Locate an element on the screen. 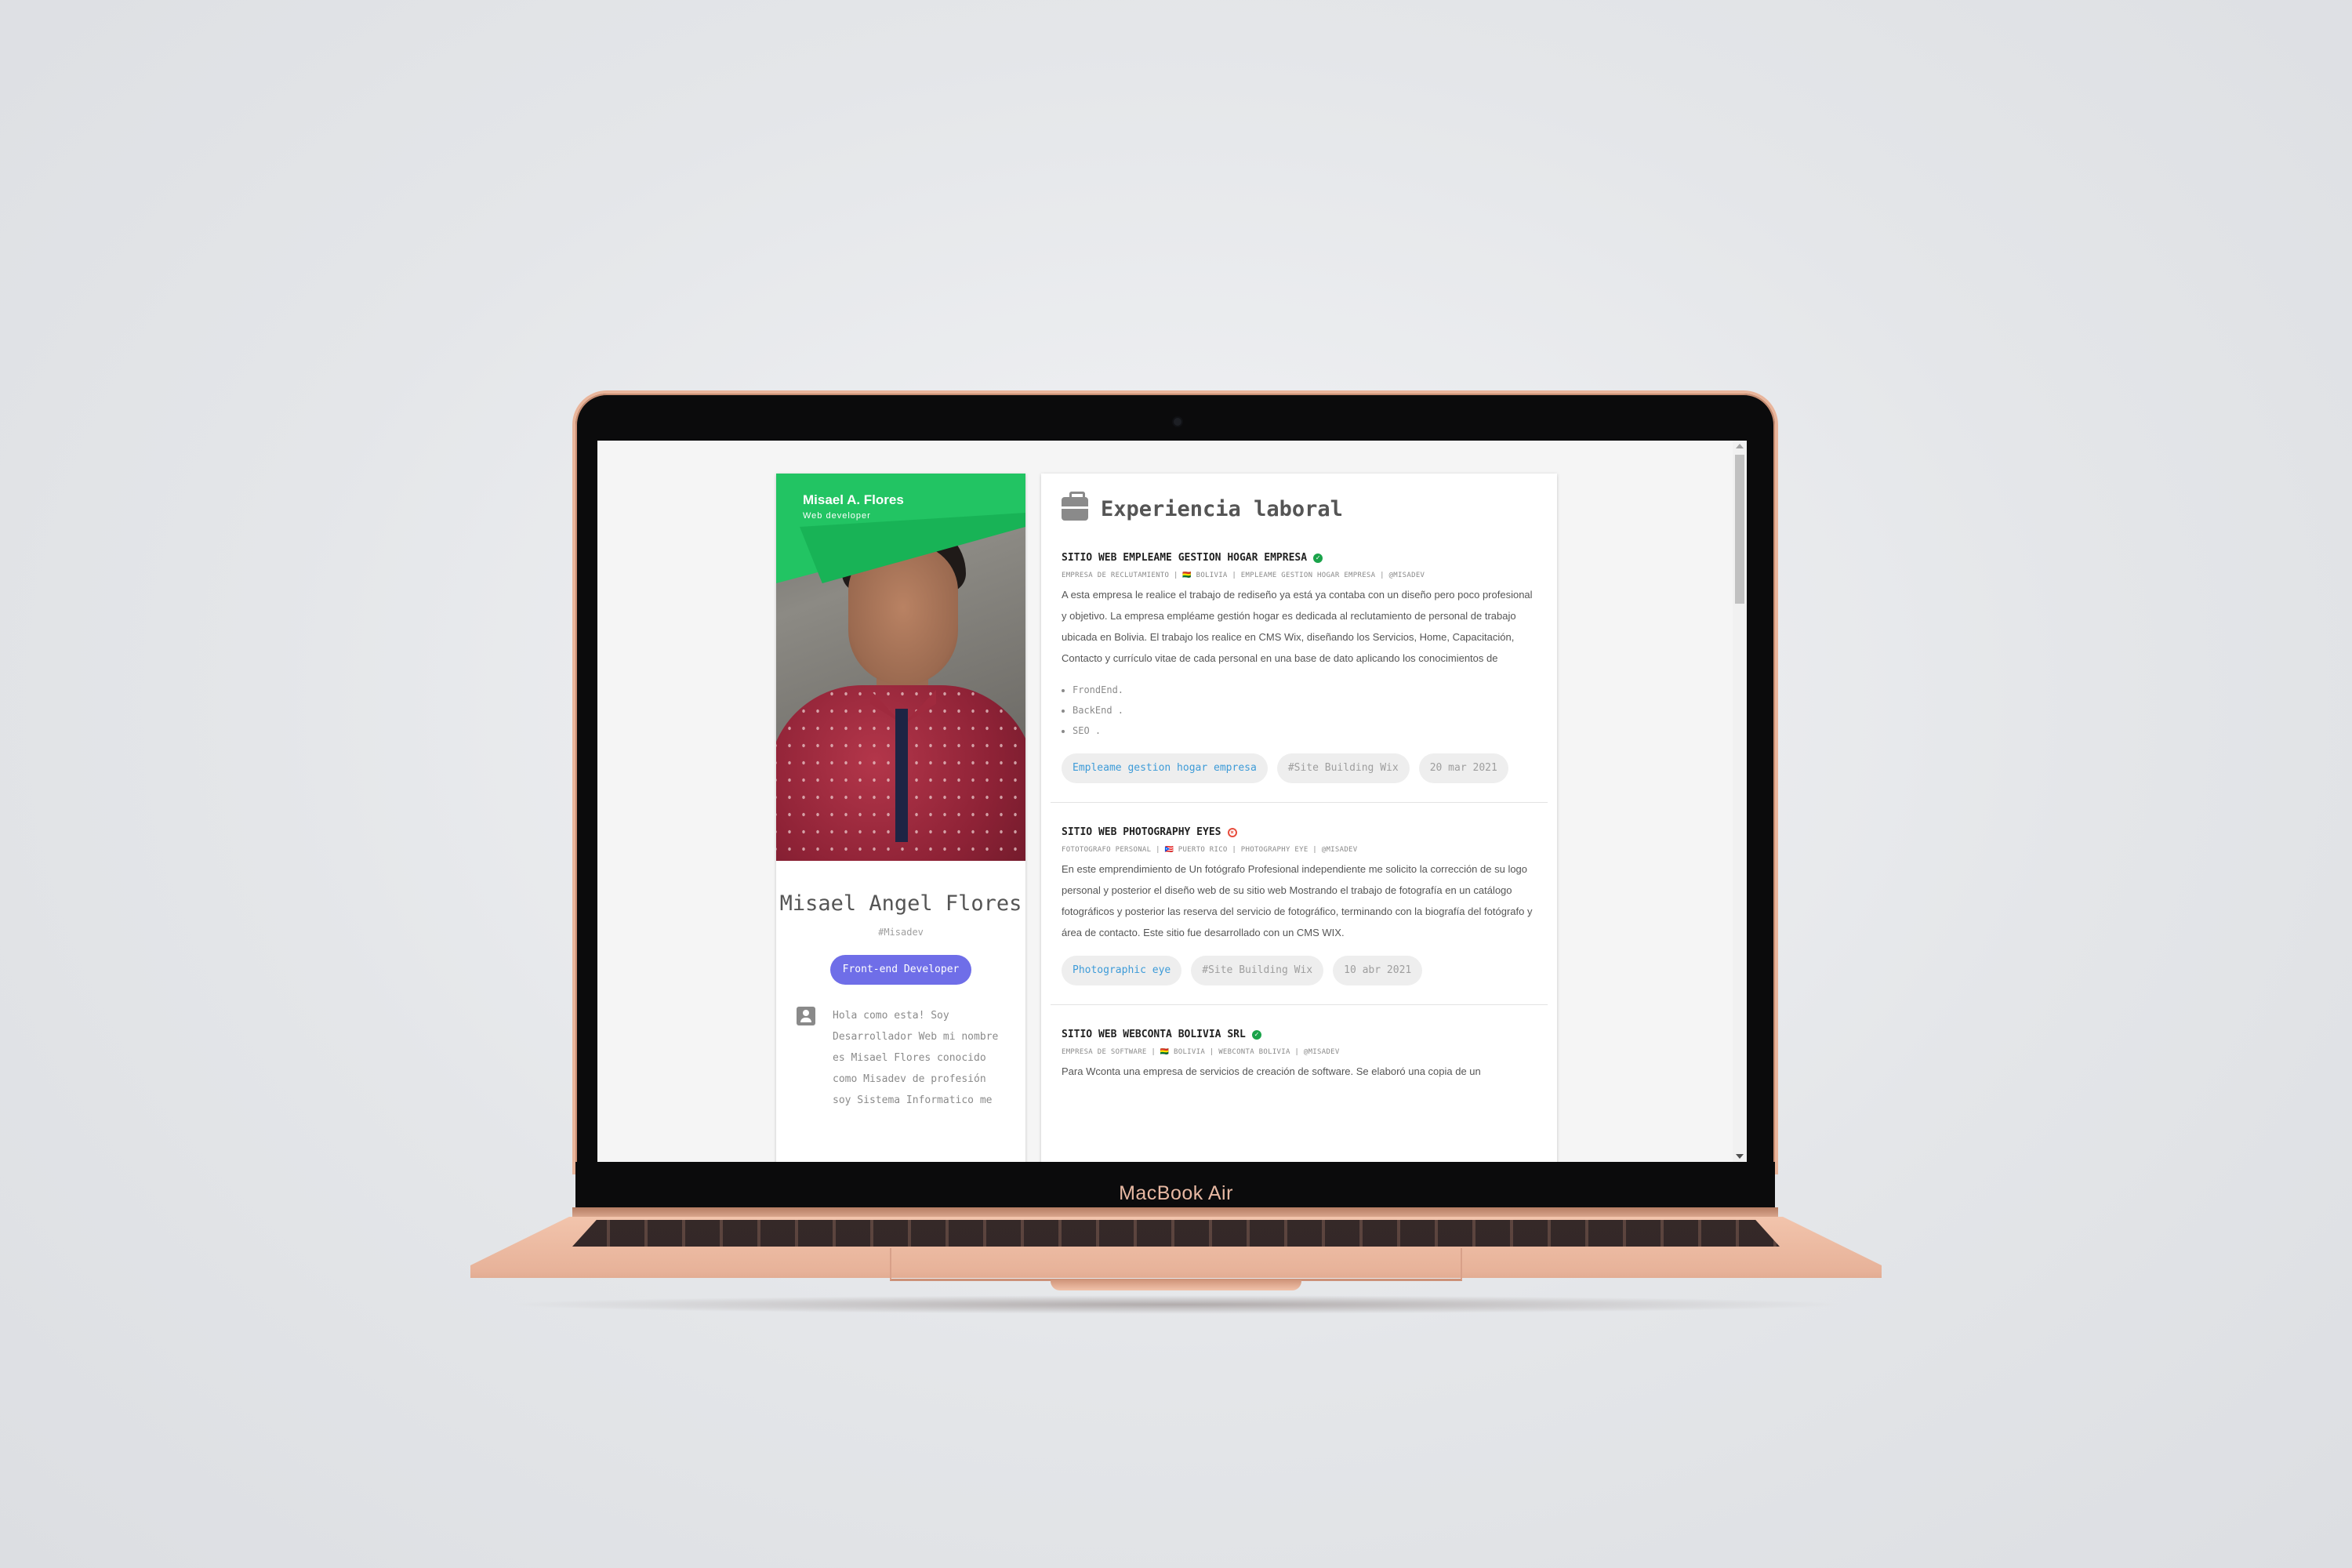  laptop-shadow is located at coordinates (1176, 1304).